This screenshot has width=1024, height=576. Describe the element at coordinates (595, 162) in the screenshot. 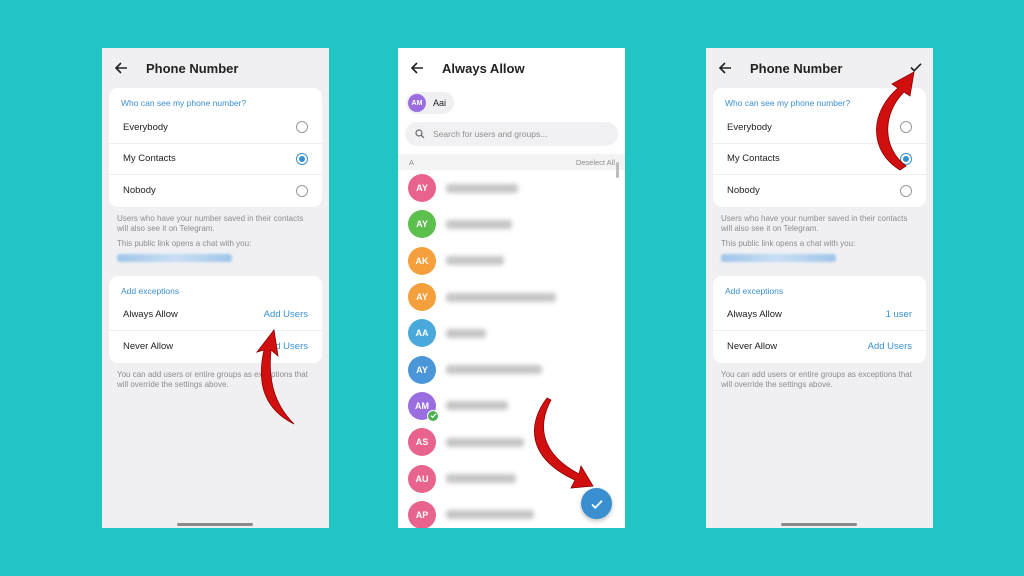

I see `deselect-all-button: Deselect All` at that location.